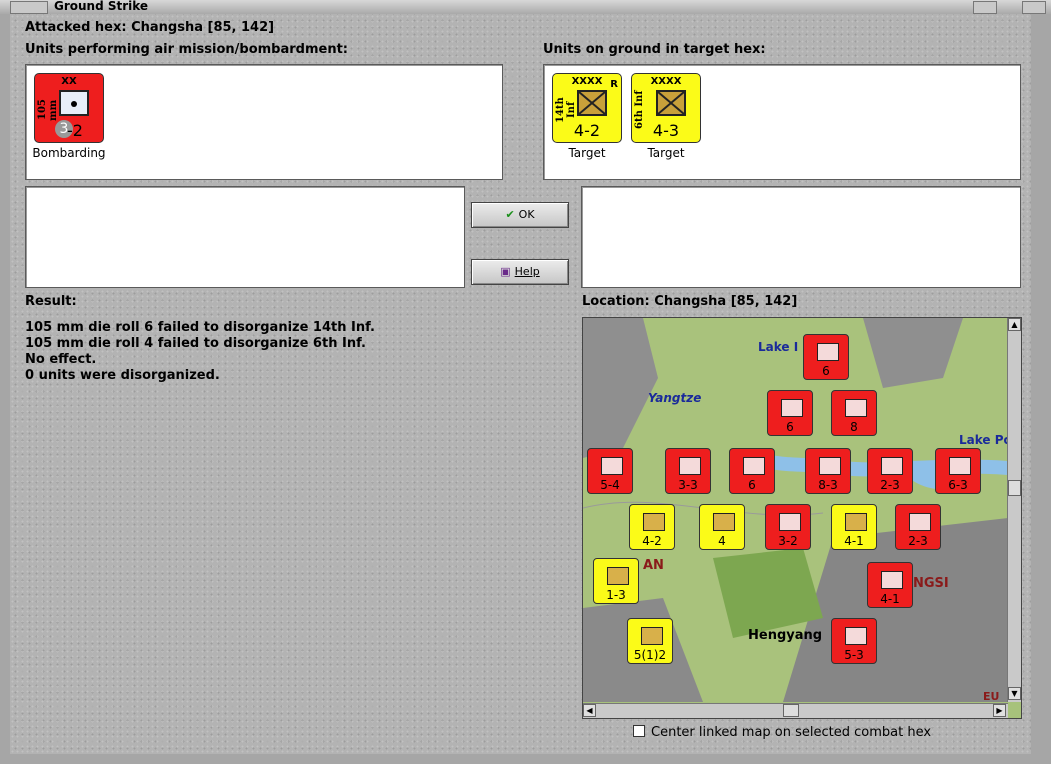  I want to click on map-unit-counter: 8-3, so click(828, 471).